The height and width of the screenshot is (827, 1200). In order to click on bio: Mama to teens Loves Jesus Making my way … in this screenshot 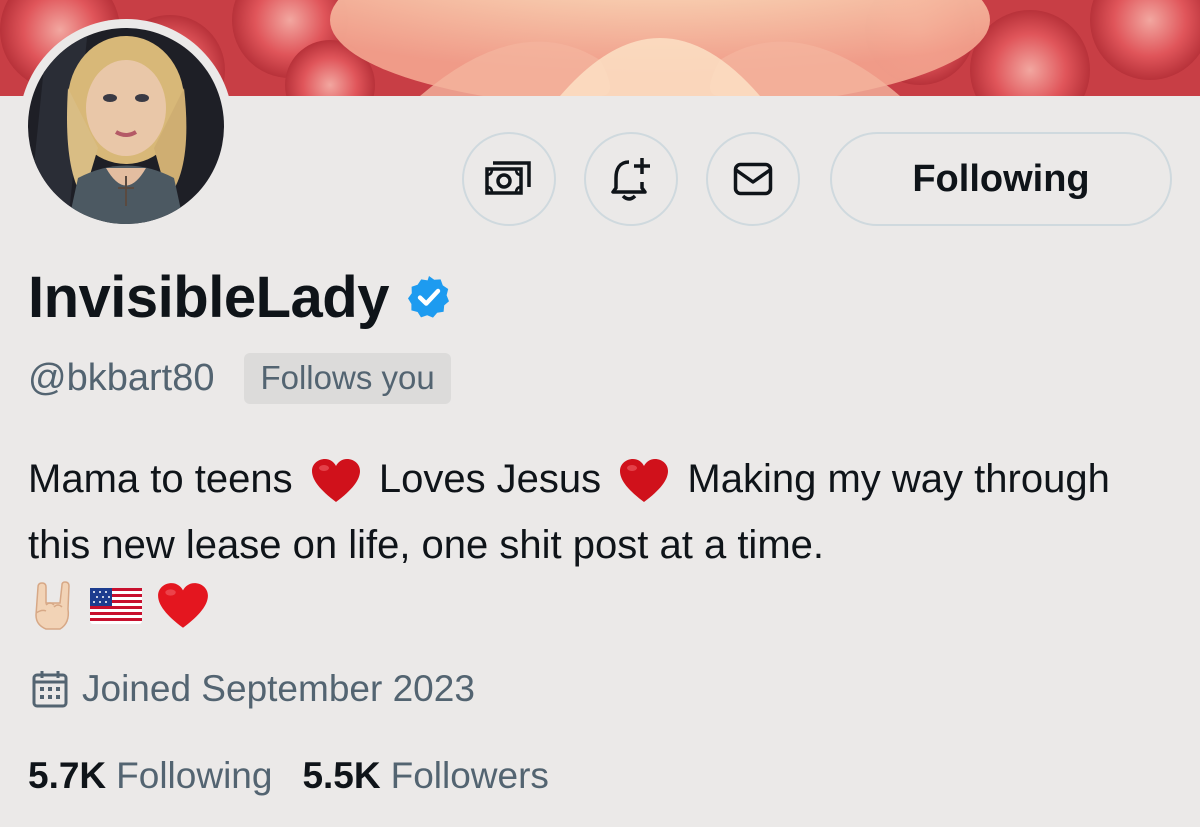, I will do `click(588, 512)`.